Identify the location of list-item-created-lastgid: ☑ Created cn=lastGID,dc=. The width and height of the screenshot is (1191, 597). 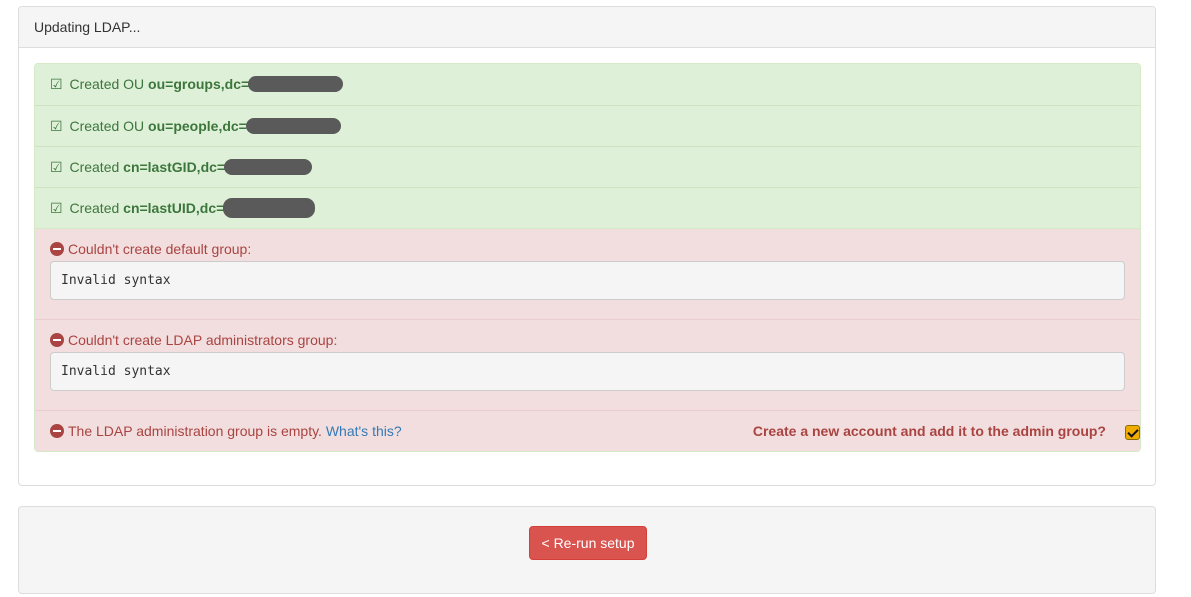
(587, 166).